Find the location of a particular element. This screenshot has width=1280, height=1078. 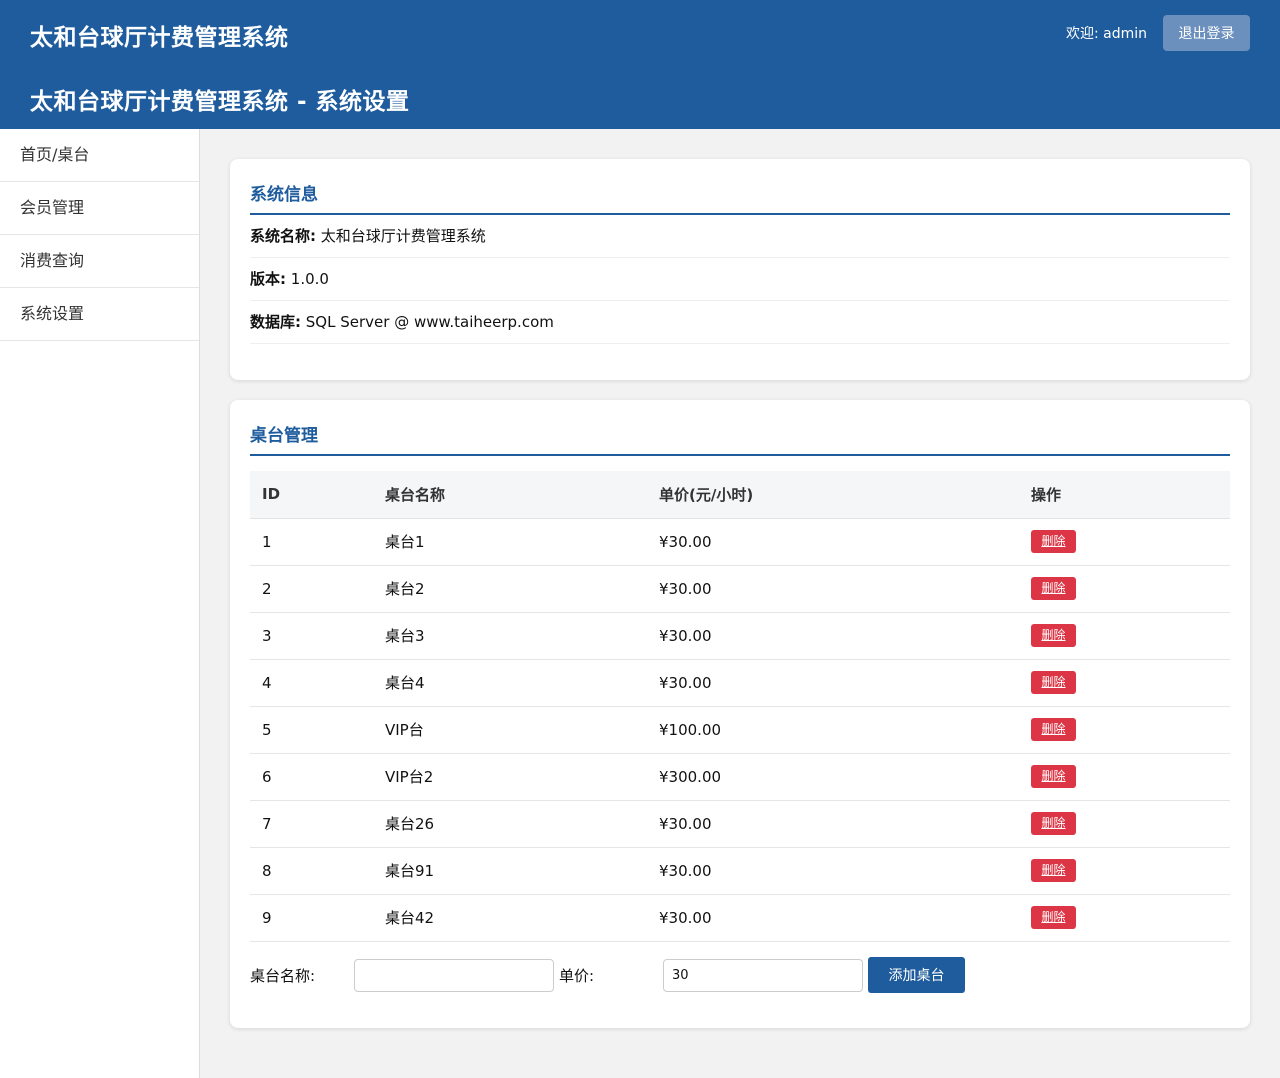

cell-name: 桌台2 is located at coordinates (510, 589).